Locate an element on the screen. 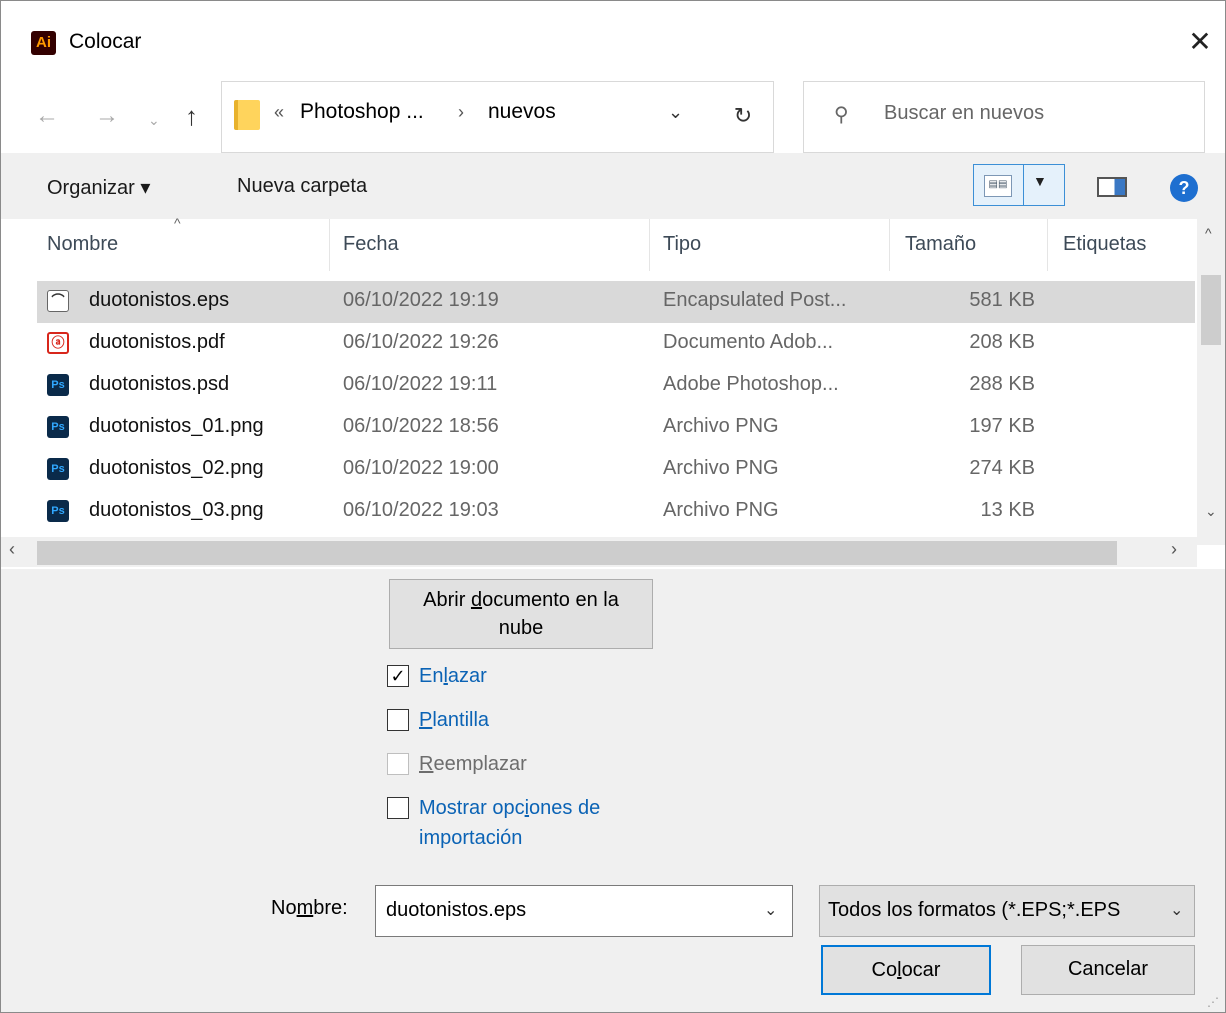  psd-file-icon: Ps is located at coordinates (58, 385).